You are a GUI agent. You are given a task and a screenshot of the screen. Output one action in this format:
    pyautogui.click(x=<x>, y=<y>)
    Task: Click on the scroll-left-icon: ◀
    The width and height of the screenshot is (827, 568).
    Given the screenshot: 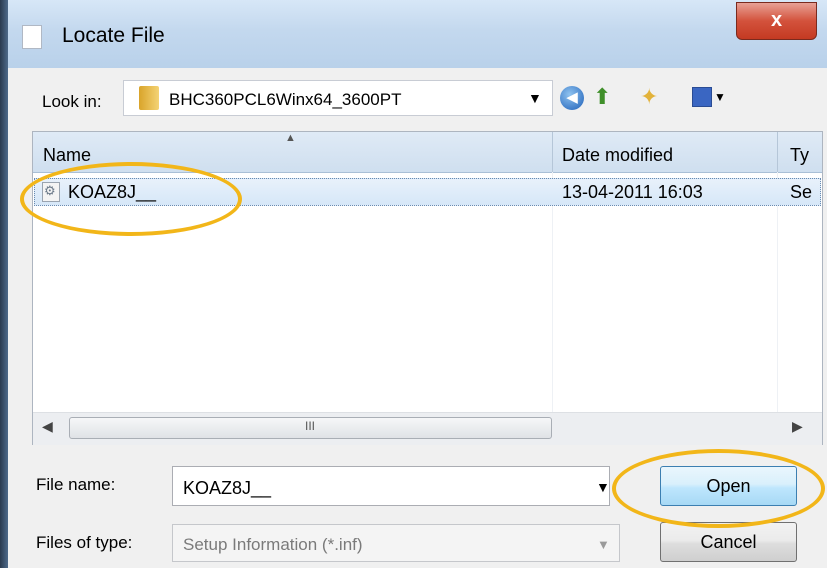 What is the action you would take?
    pyautogui.click(x=47, y=426)
    